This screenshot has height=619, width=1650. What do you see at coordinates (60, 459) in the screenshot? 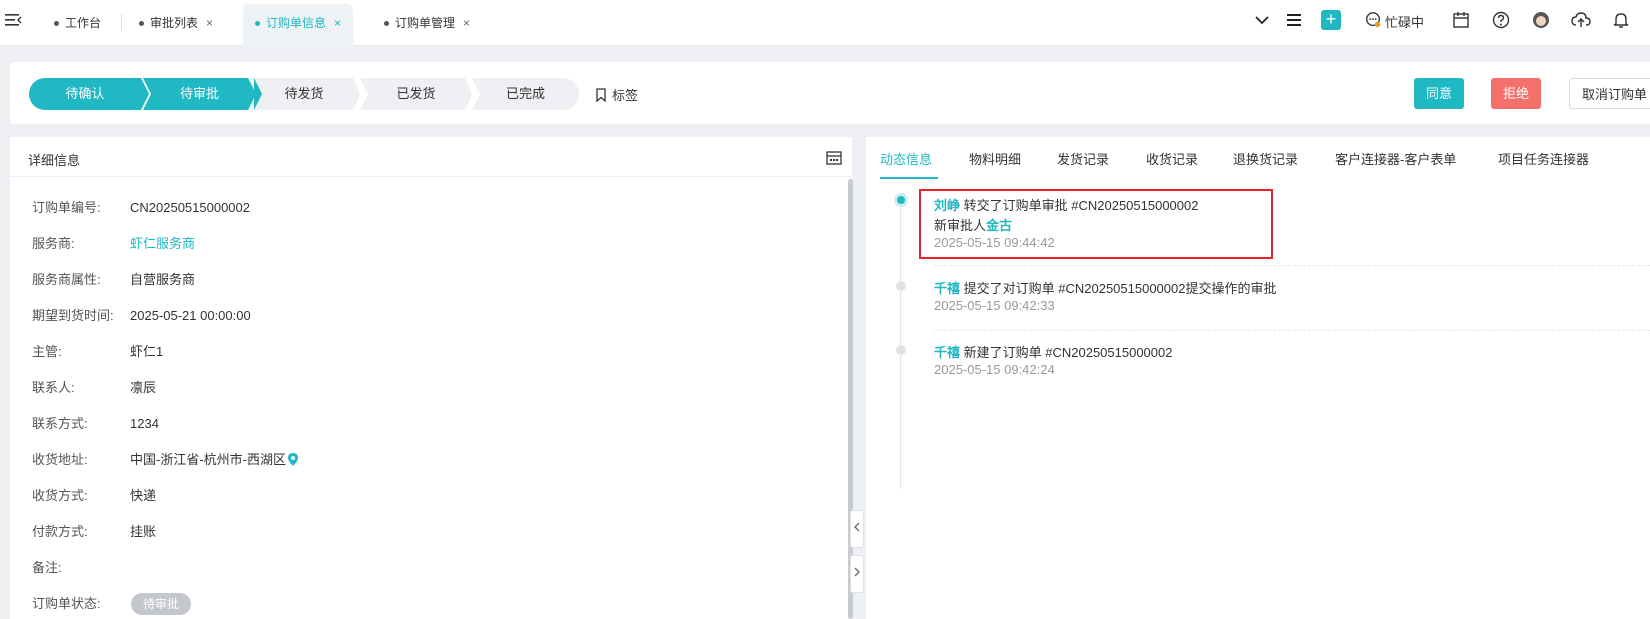
I see `field-label: 收货地址:` at bounding box center [60, 459].